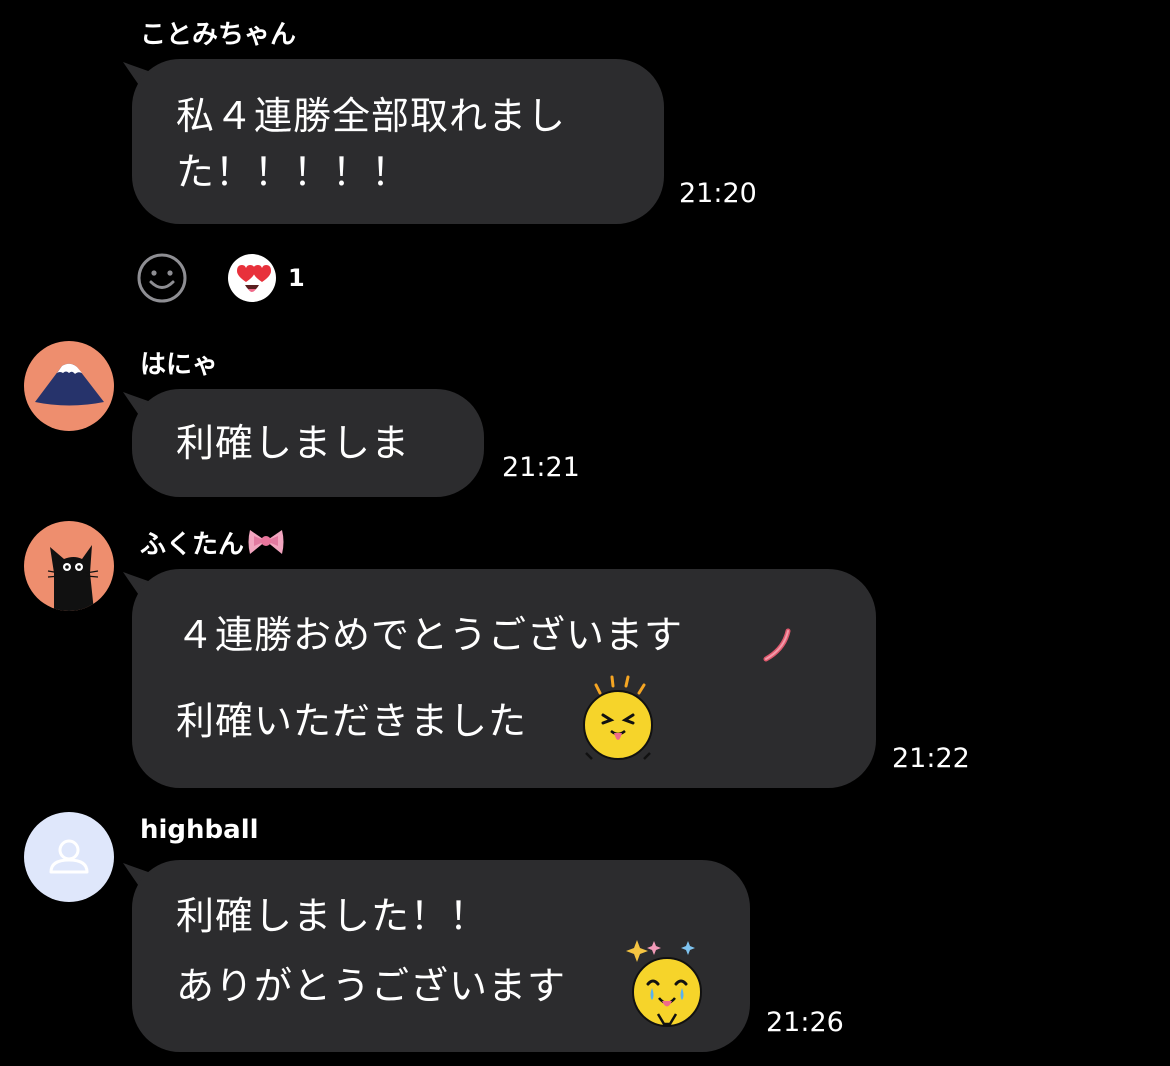 The height and width of the screenshot is (1066, 1170). What do you see at coordinates (199, 830) in the screenshot?
I see `sender-name: highball` at bounding box center [199, 830].